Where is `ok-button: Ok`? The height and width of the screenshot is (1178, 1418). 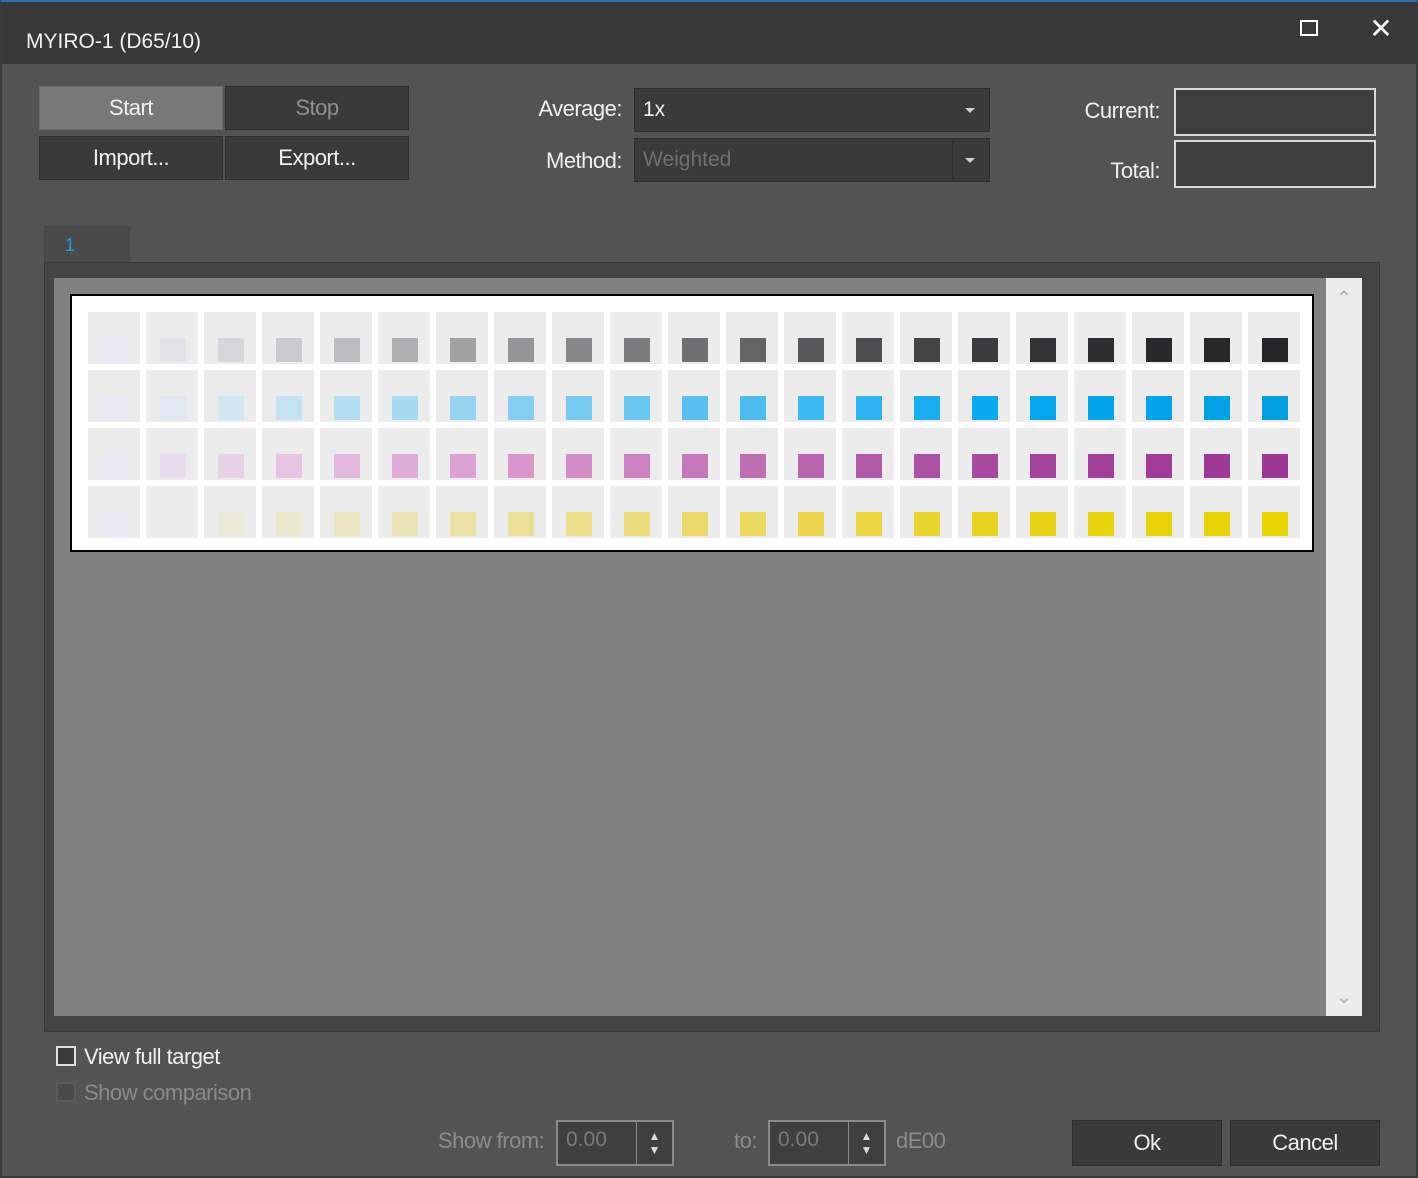 ok-button: Ok is located at coordinates (1147, 1143).